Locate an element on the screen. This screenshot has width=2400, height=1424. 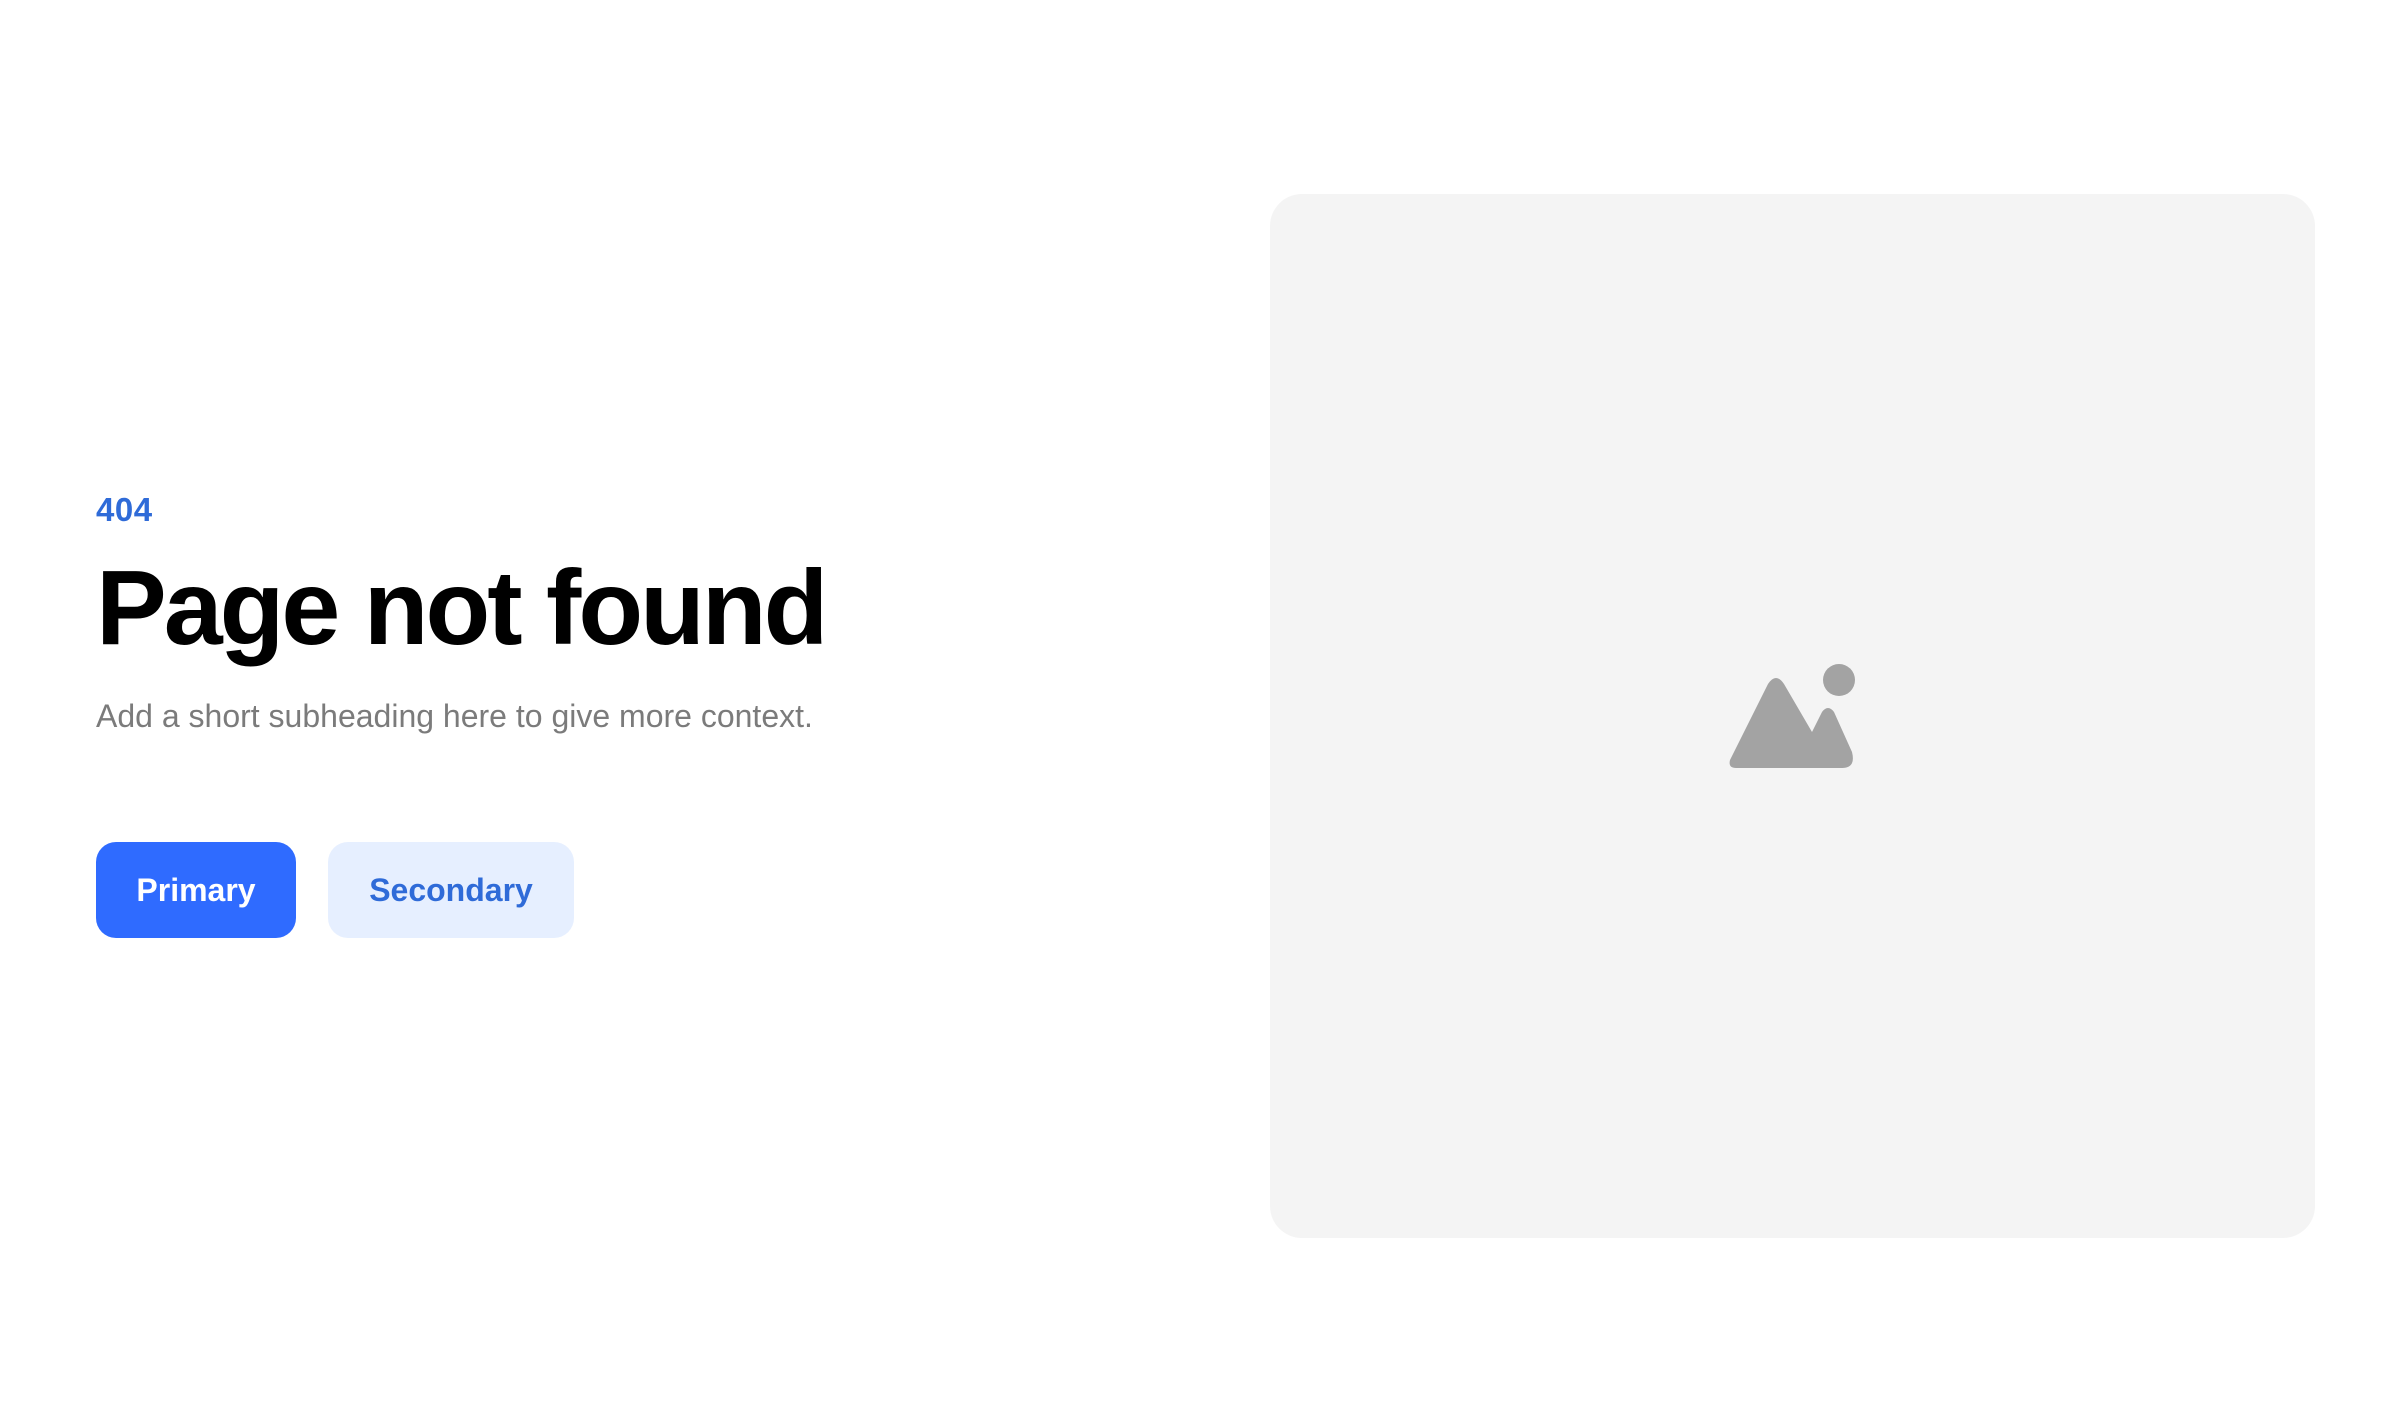
action-buttons: Primary Secondary is located at coordinates (335, 890).